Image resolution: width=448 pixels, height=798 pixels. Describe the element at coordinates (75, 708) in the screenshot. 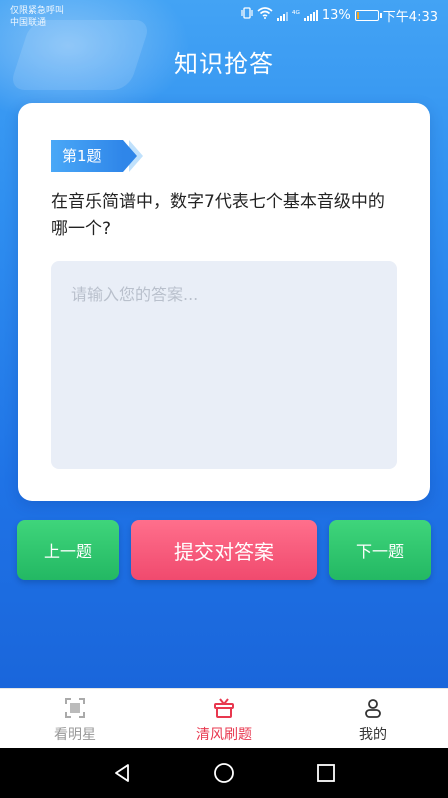

I see `scan-icon` at that location.